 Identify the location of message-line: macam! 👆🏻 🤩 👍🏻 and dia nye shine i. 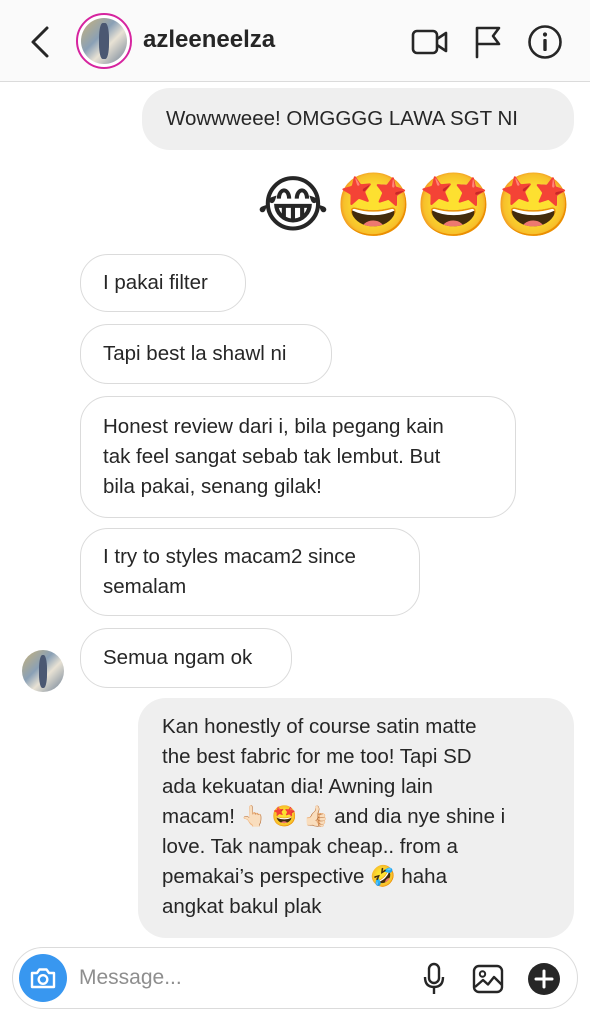
(334, 816).